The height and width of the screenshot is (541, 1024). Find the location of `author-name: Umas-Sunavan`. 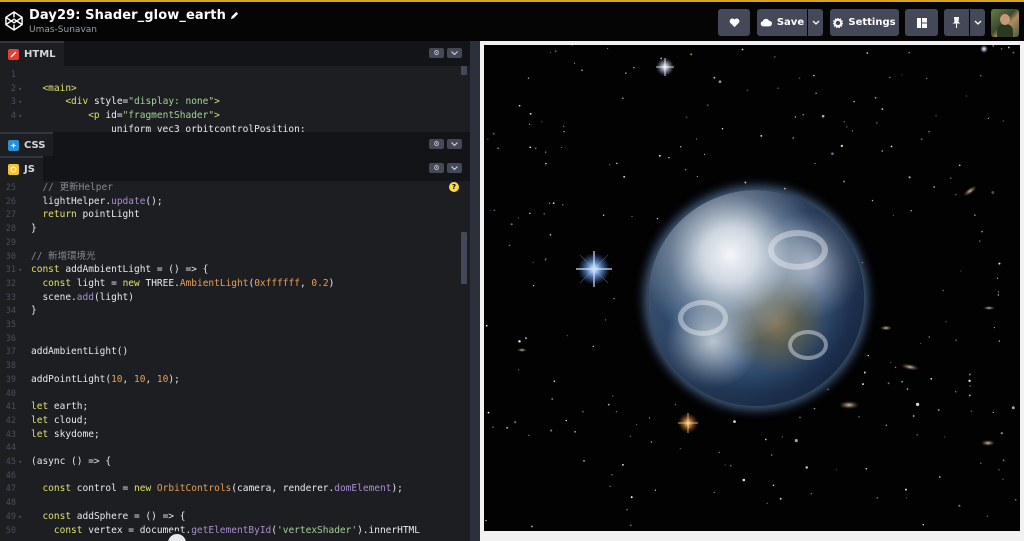

author-name: Umas-Sunavan is located at coordinates (134, 30).